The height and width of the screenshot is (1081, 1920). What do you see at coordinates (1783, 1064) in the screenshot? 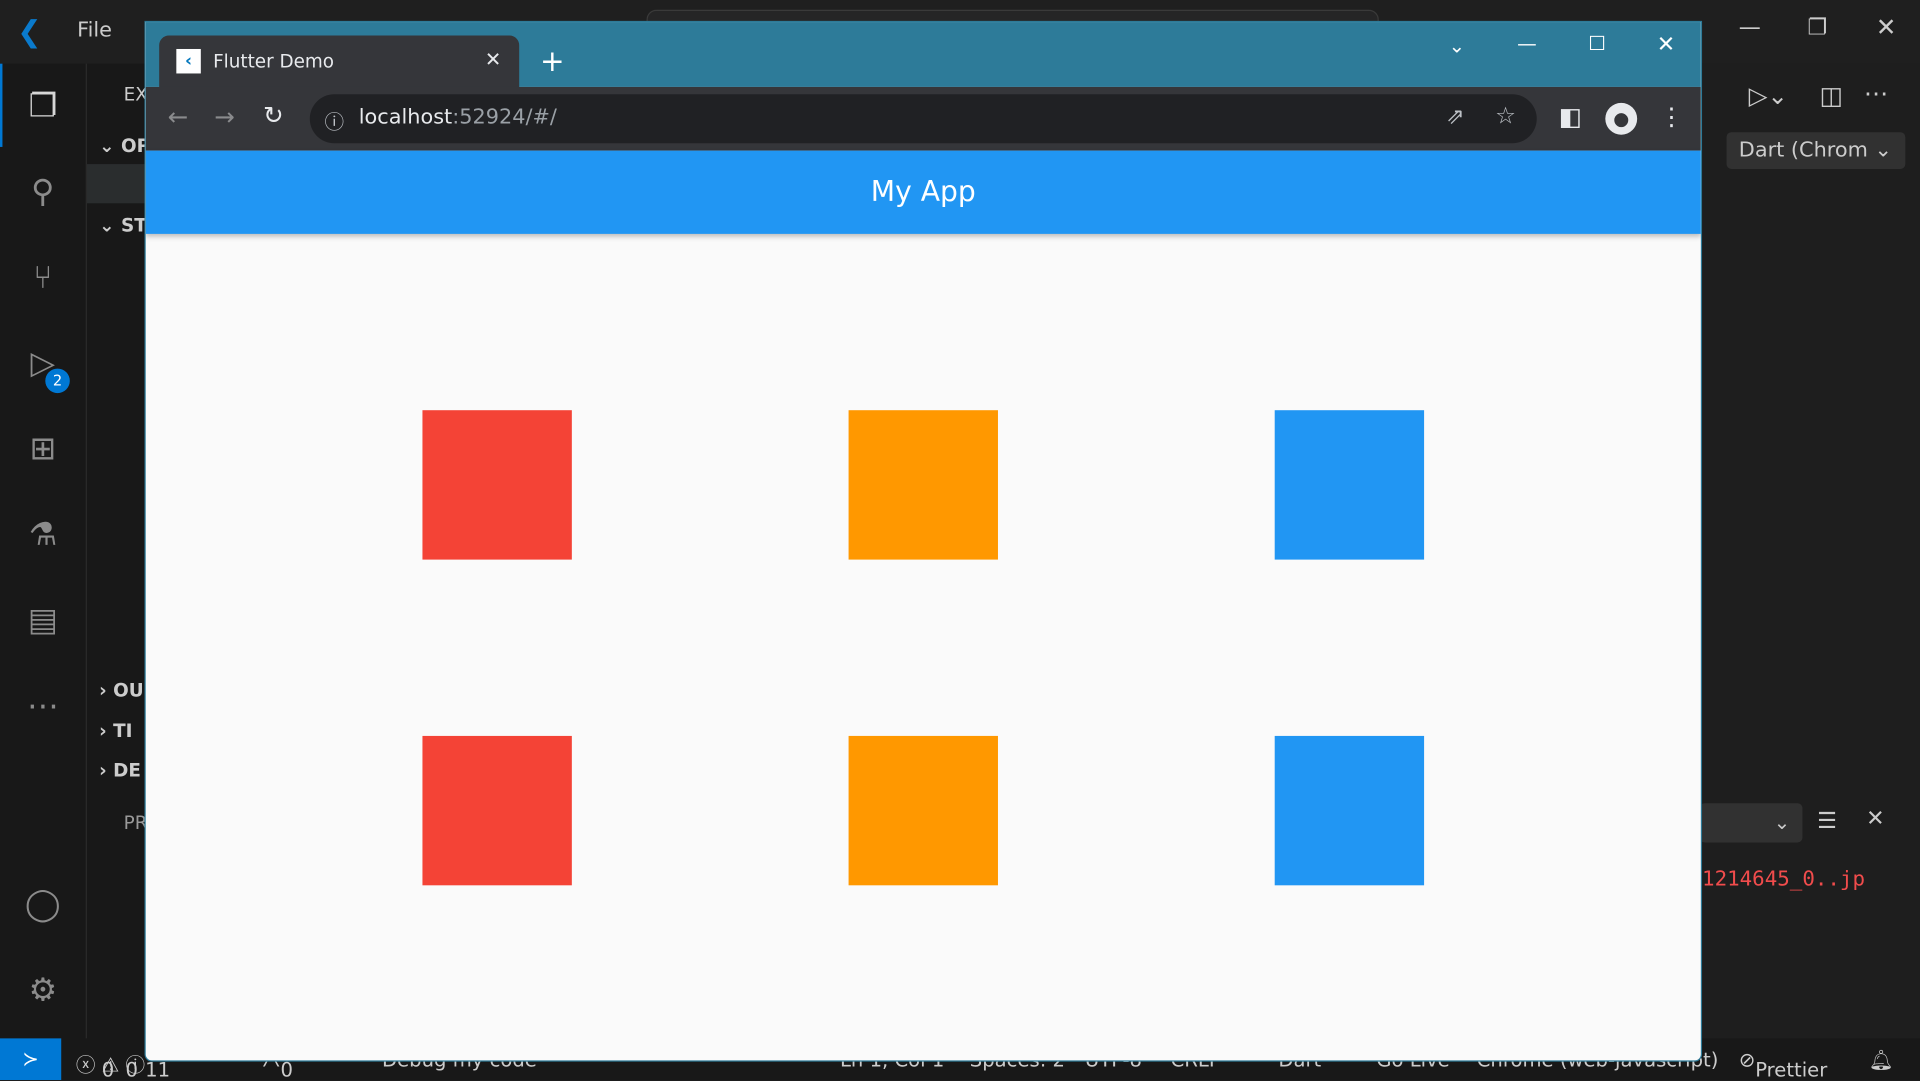
I see `status-prettier: ⊘ Prettier` at bounding box center [1783, 1064].